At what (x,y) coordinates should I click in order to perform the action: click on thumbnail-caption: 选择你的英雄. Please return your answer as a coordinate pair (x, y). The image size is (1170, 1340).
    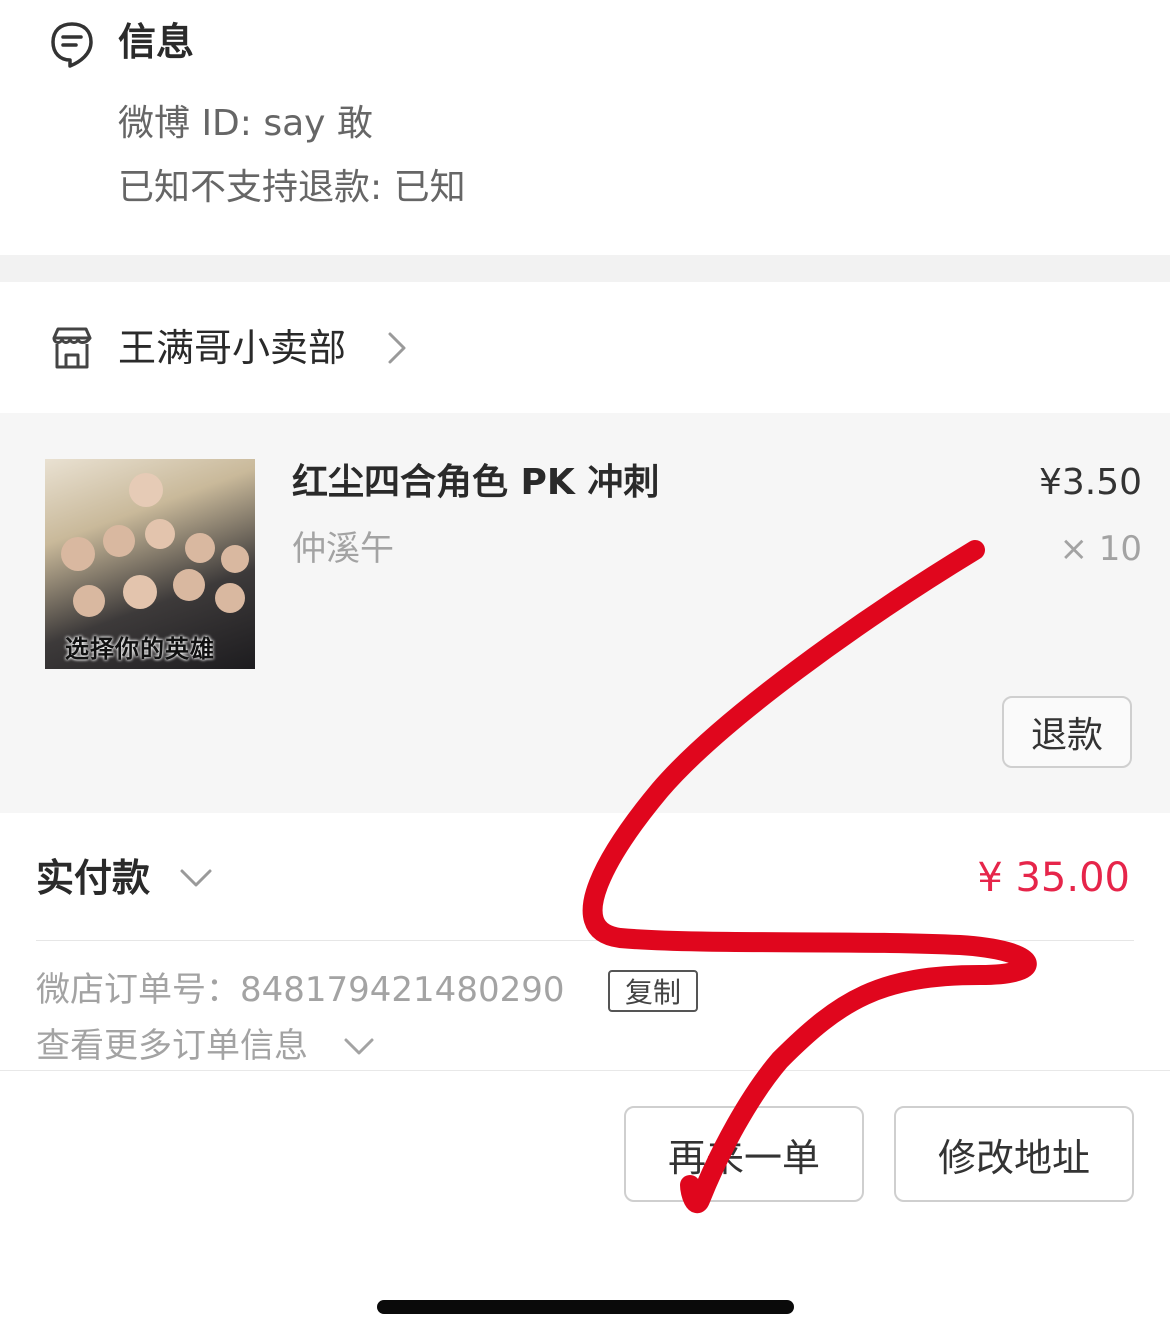
    Looking at the image, I should click on (140, 648).